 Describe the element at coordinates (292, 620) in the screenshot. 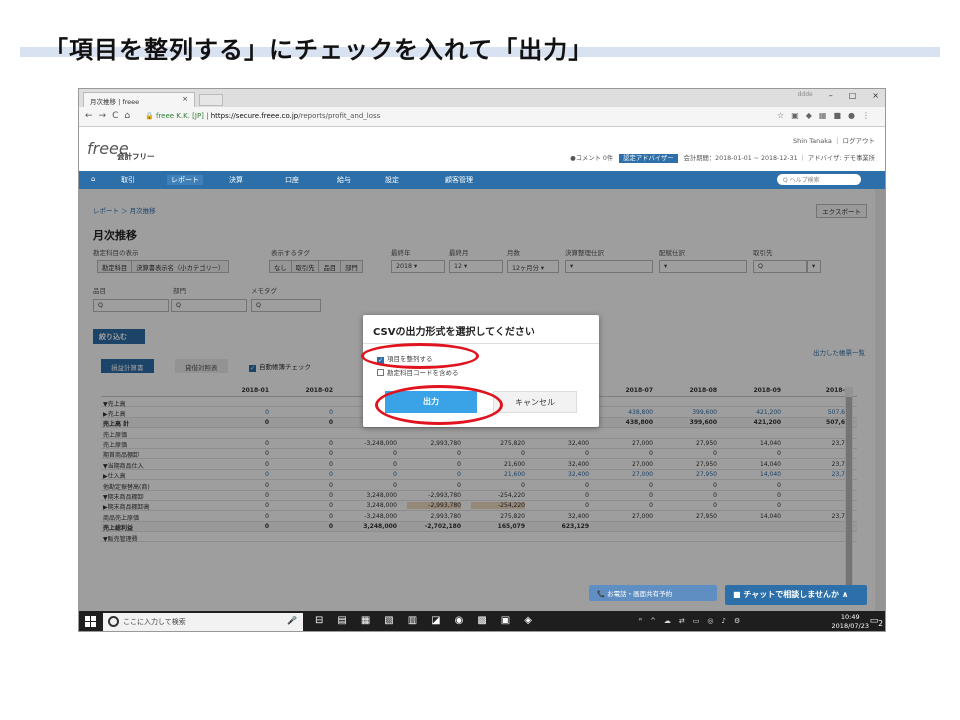

I see `mic-icon: 🎤` at that location.